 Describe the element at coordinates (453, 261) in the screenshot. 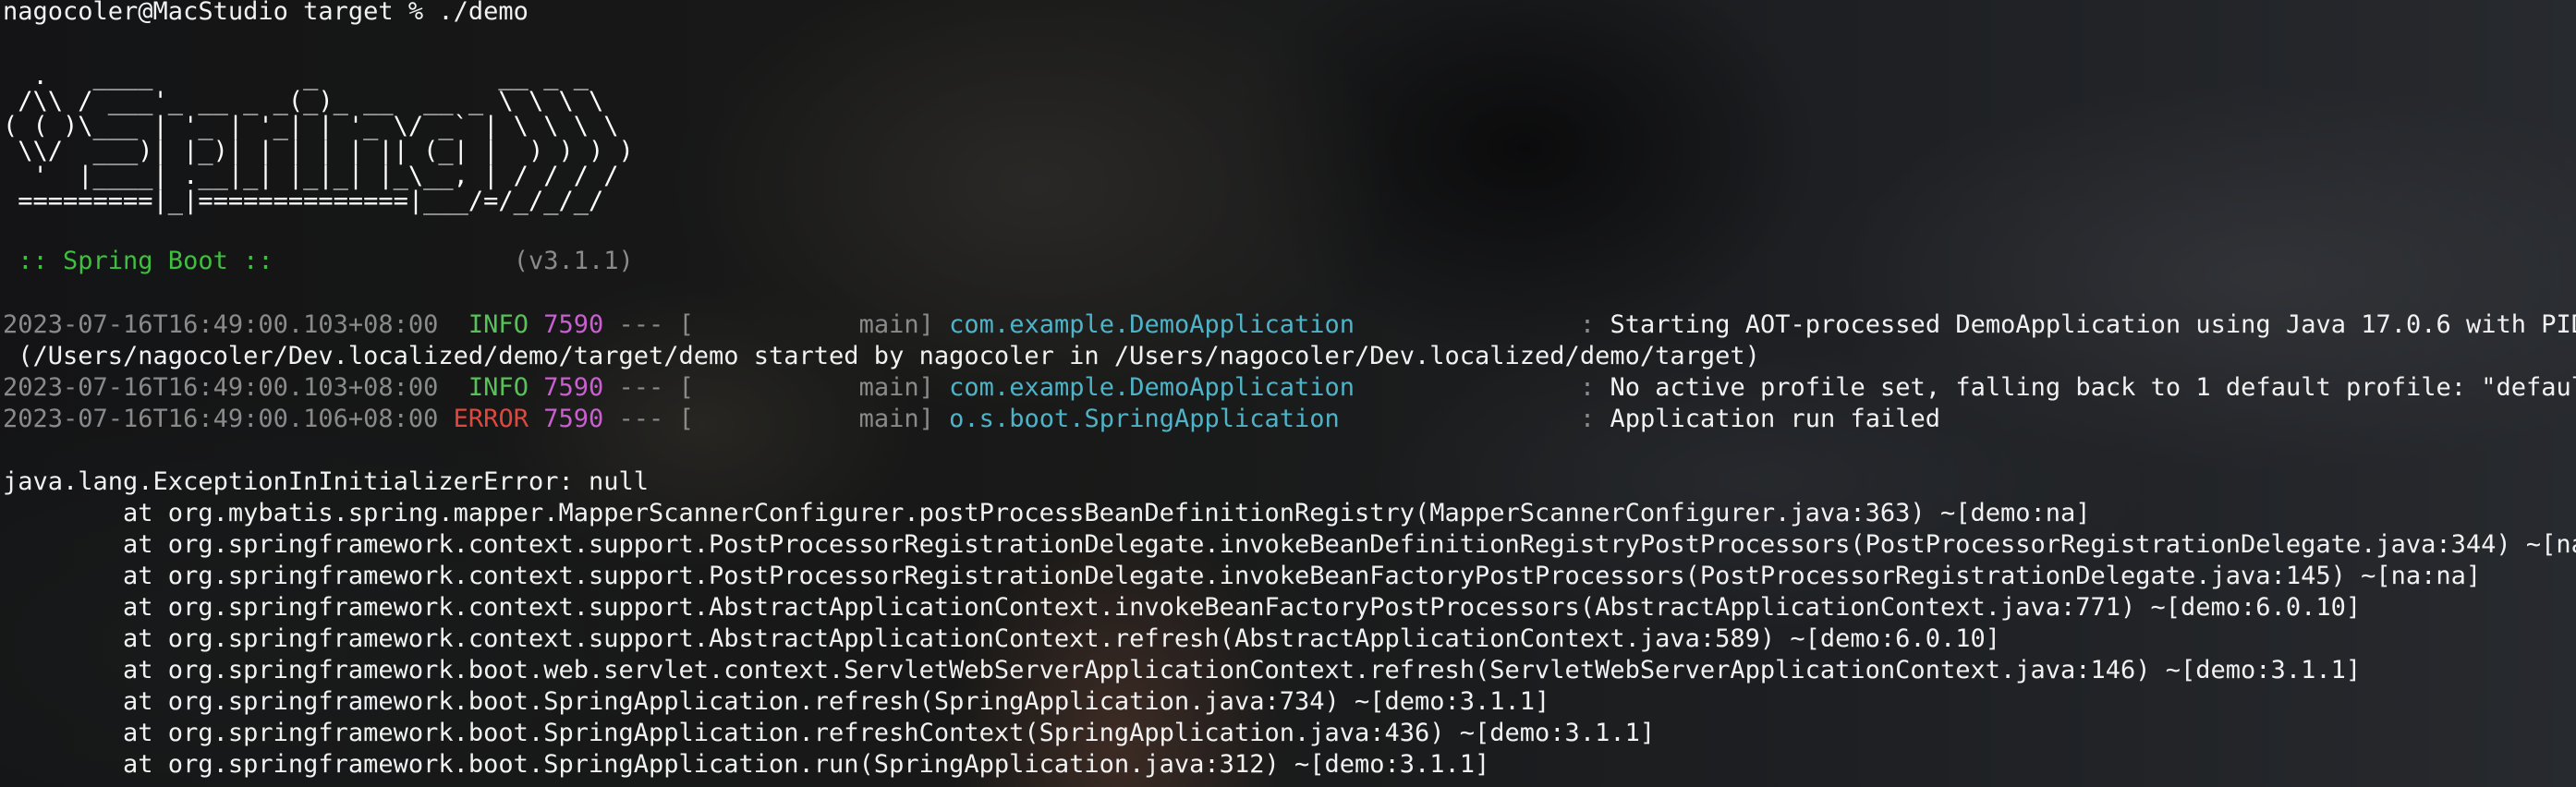

I see `spring-boot-version: (v3.1.1)` at that location.